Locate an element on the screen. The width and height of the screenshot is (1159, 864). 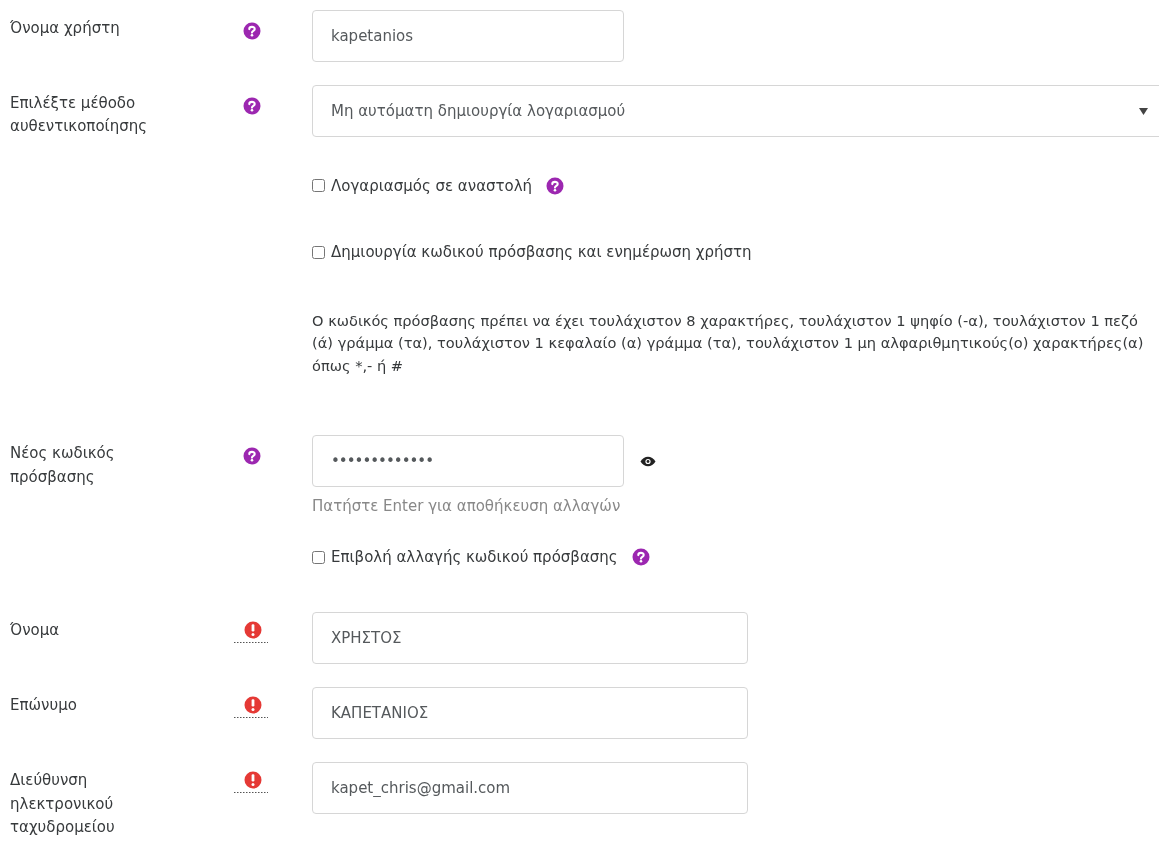
text-field: ΚΑΠΕΤΑΝΙΟΣ is located at coordinates (530, 713).